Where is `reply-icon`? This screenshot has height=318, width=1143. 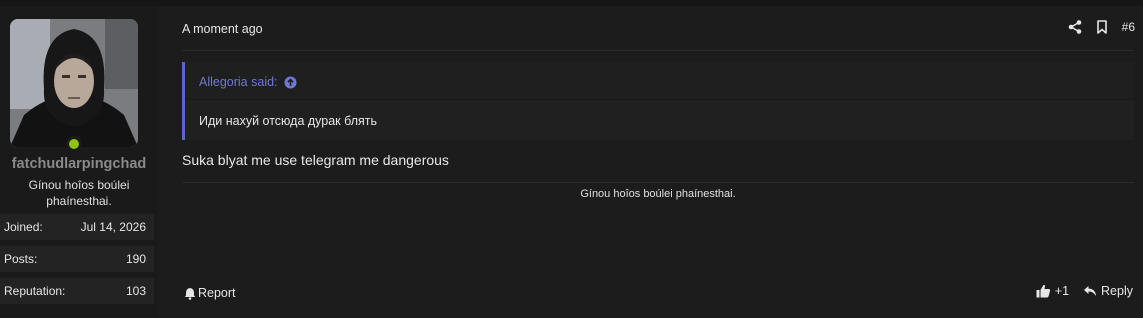 reply-icon is located at coordinates (1090, 291).